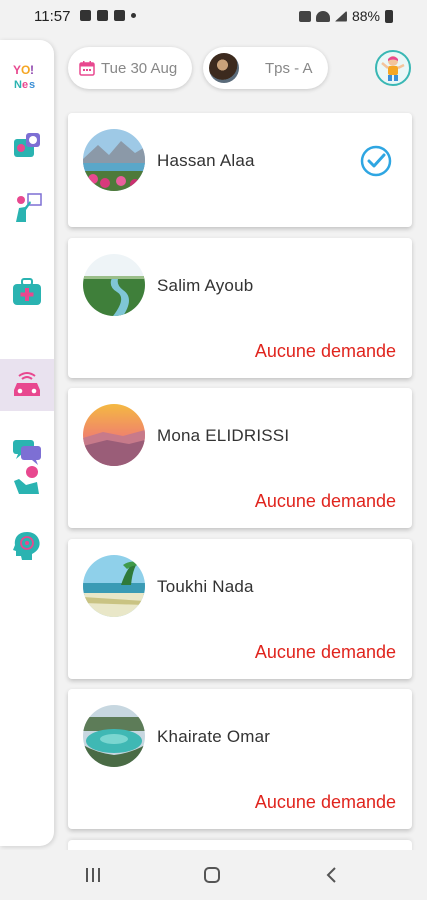 Image resolution: width=427 pixels, height=900 pixels. I want to click on side-navigation: Y O ! N e s, so click(27, 443).